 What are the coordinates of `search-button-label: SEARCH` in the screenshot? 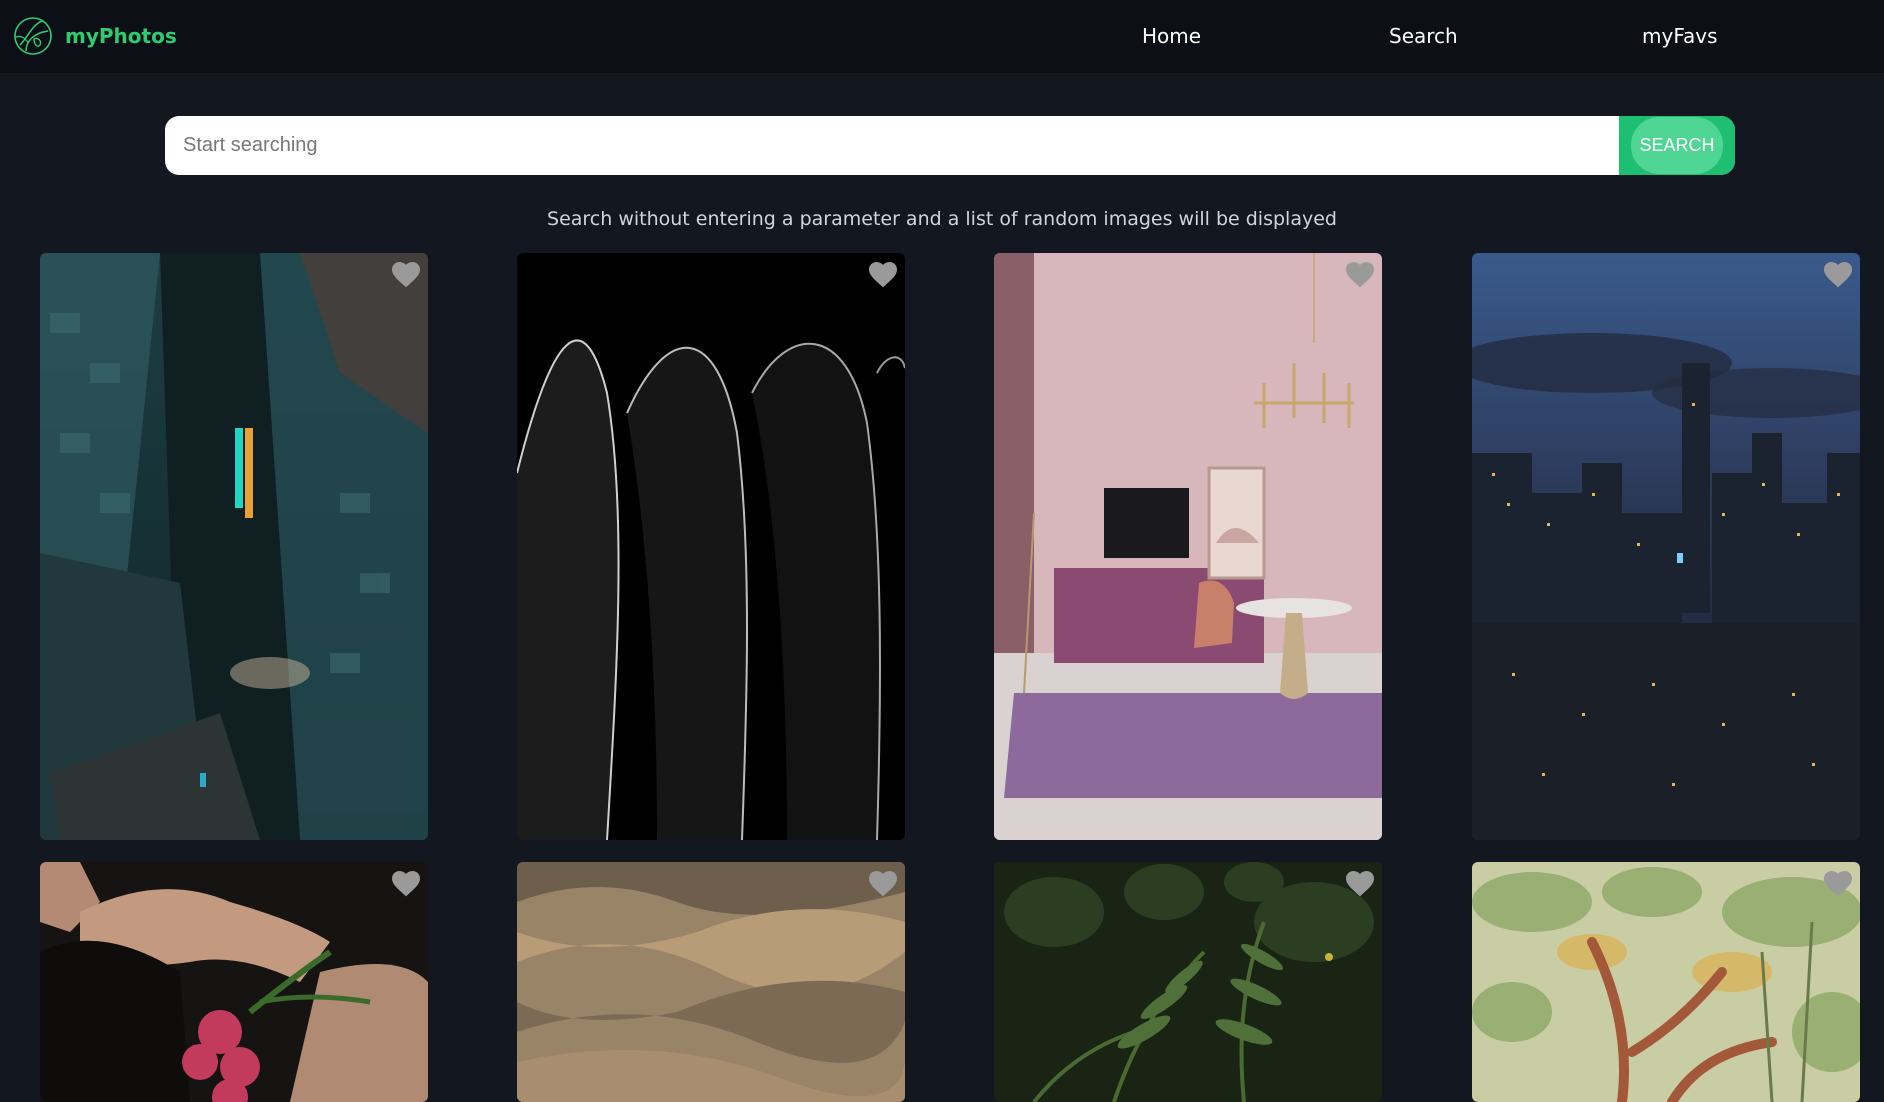 It's located at (1677, 145).